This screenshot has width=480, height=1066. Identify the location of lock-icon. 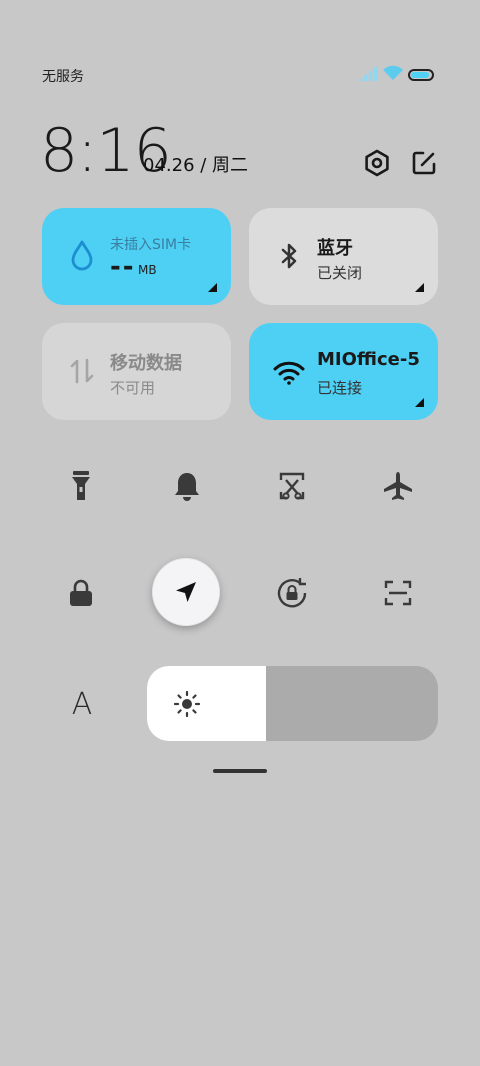
(81, 592).